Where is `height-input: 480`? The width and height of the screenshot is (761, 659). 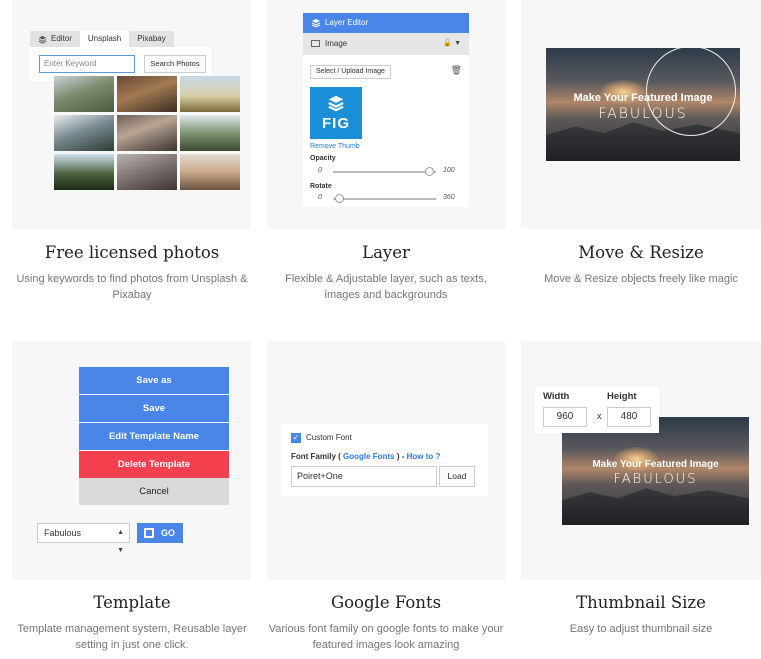 height-input: 480 is located at coordinates (629, 417).